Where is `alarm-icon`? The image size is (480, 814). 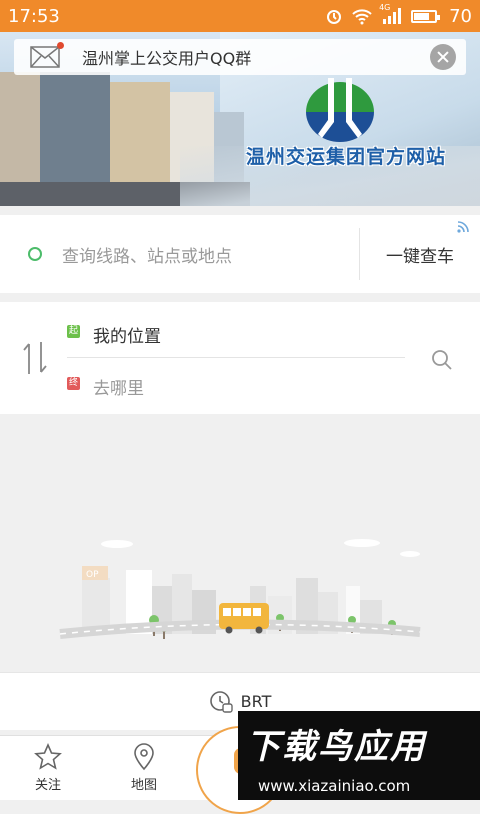
alarm-icon is located at coordinates (334, 16).